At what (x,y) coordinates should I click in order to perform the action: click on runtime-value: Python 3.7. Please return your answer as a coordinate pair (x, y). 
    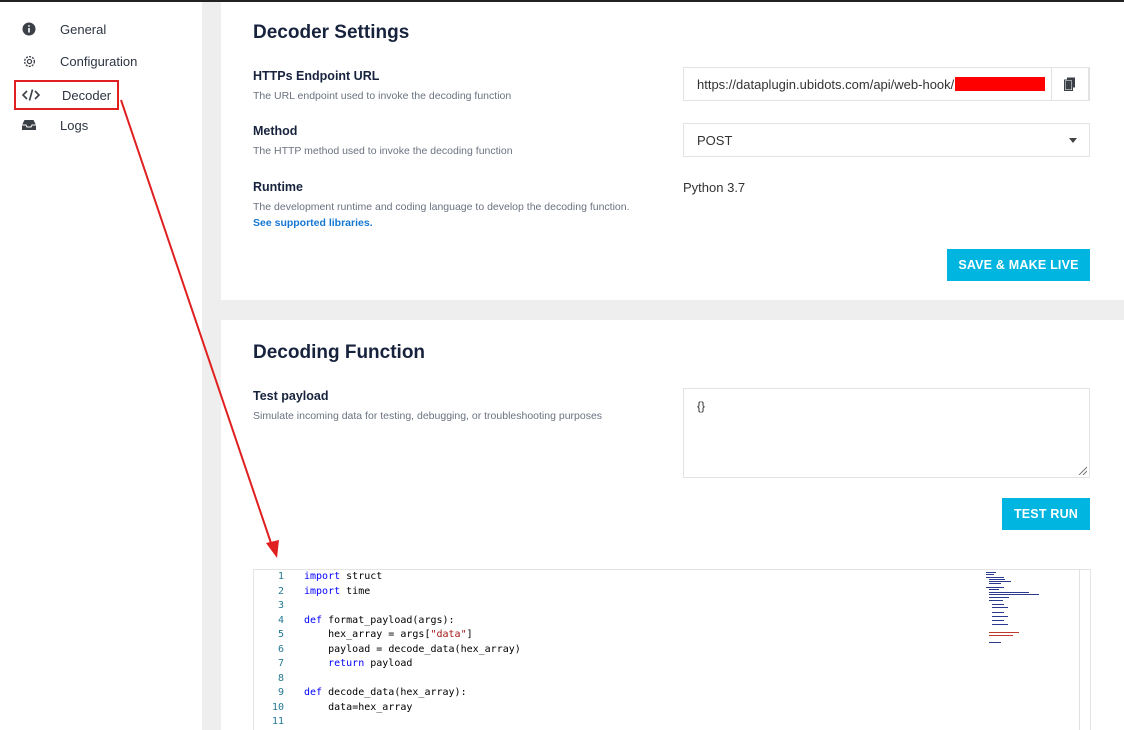
    Looking at the image, I should click on (714, 187).